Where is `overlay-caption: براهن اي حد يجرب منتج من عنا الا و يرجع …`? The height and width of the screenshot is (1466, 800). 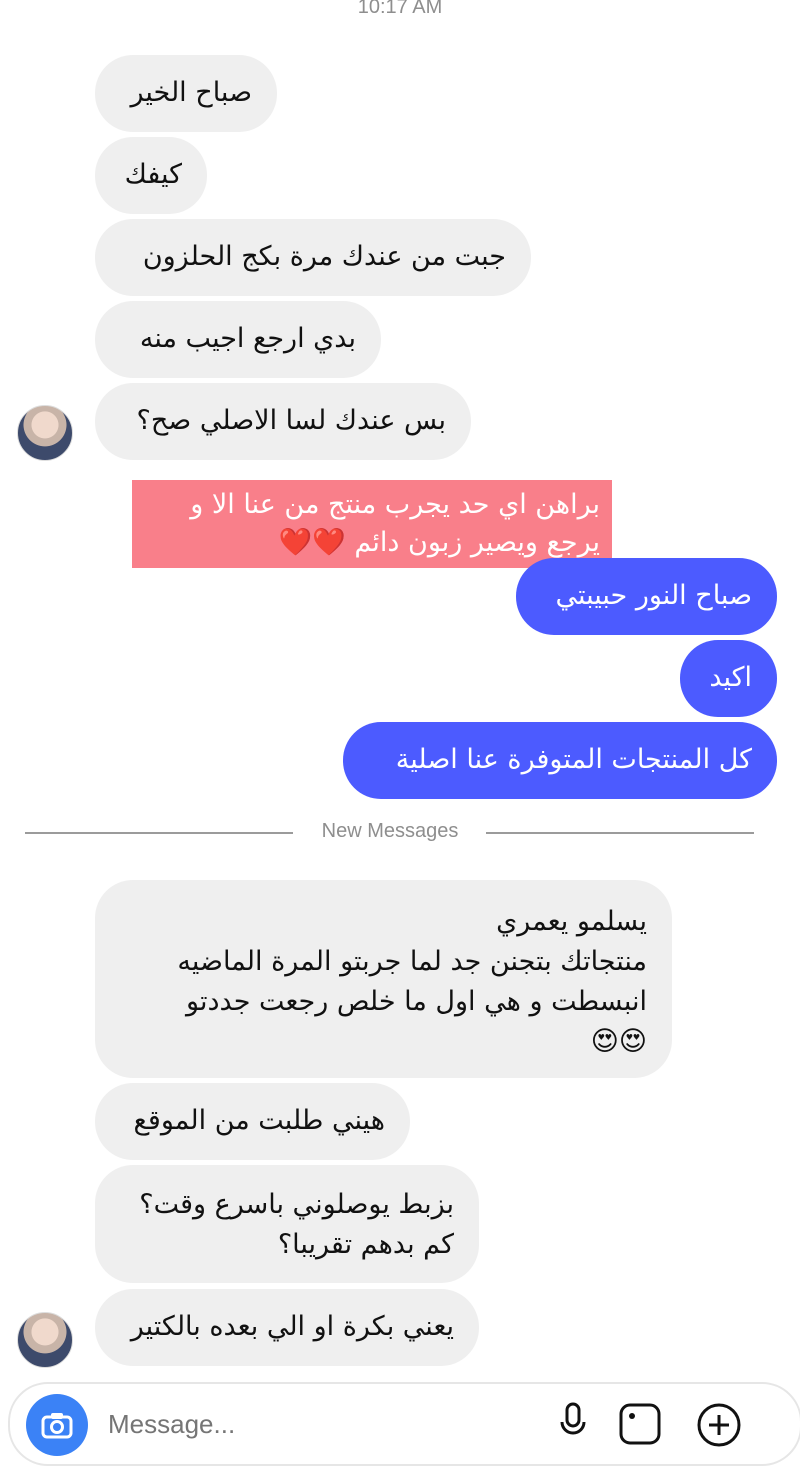
overlay-caption: براهن اي حد يجرب منتج من عنا الا و يرجع … is located at coordinates (372, 524).